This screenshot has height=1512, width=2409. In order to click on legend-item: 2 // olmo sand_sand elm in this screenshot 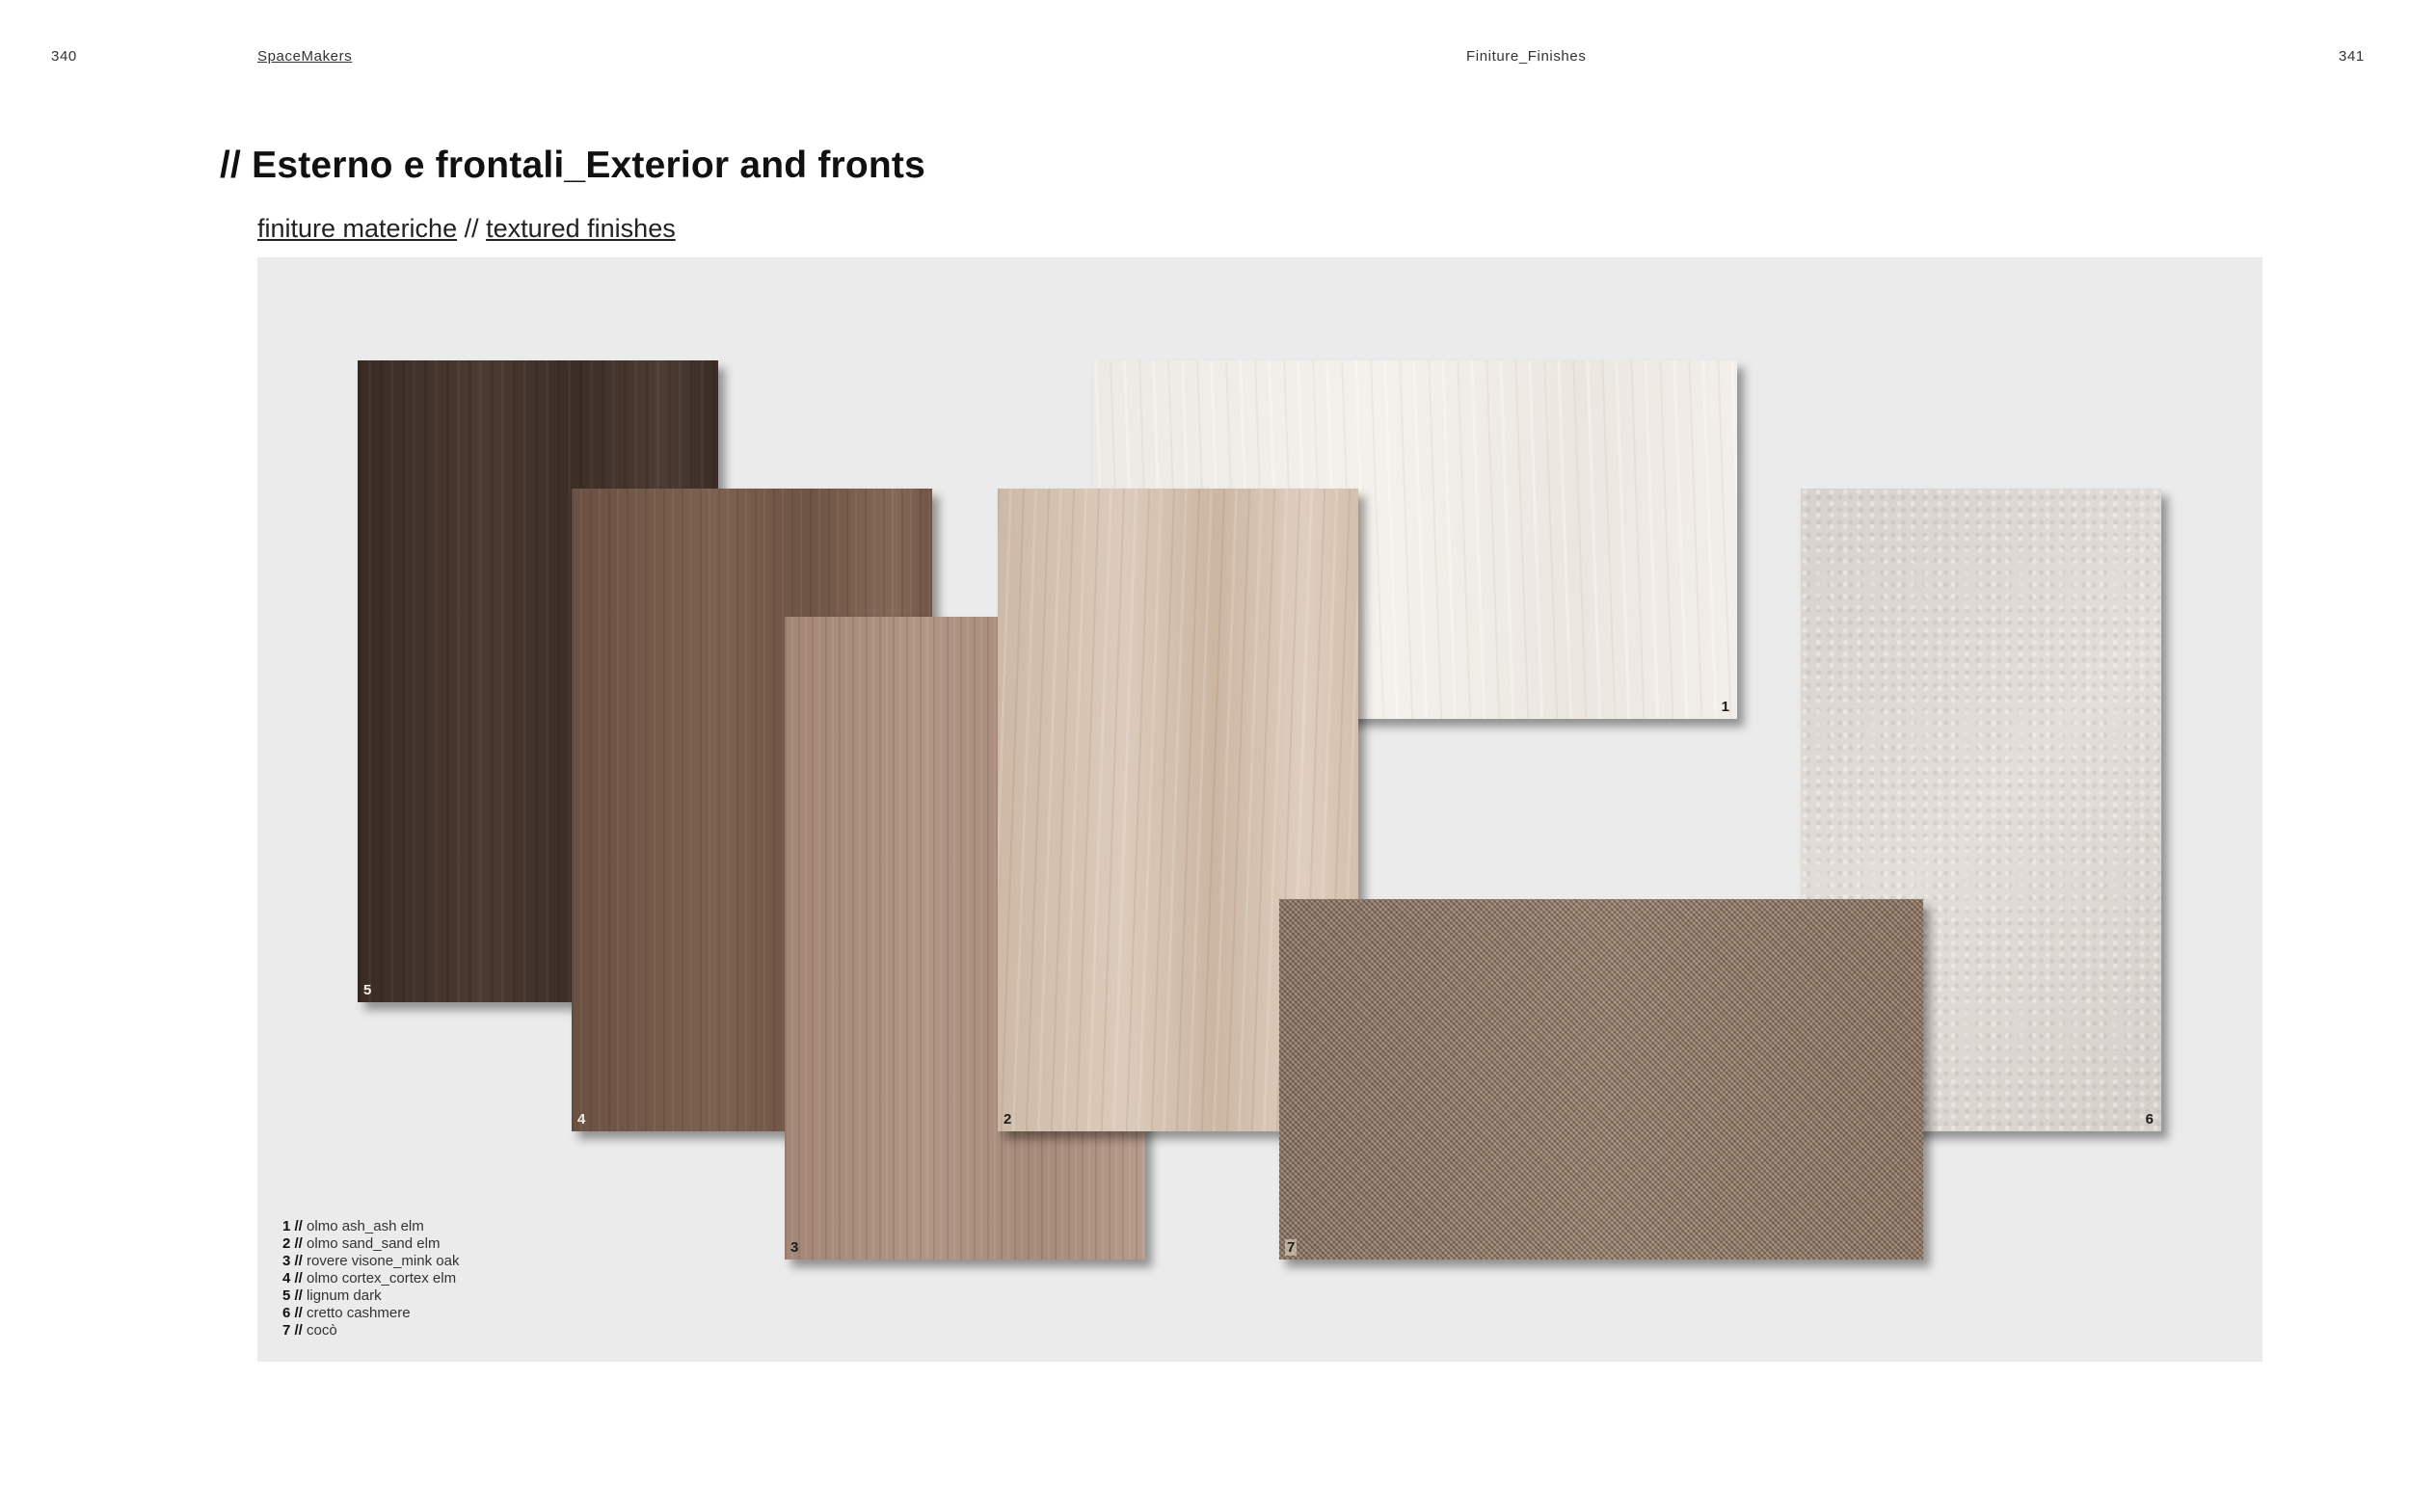, I will do `click(361, 1244)`.